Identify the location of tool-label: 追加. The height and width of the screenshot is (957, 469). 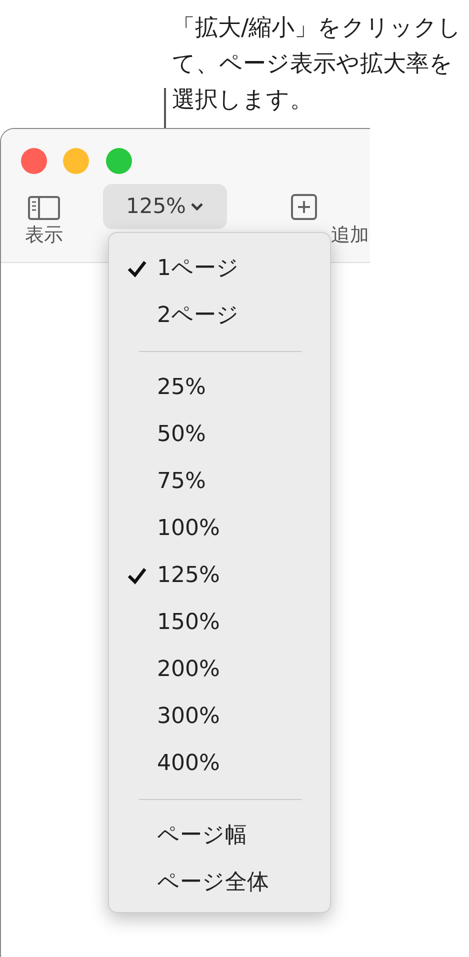
(350, 235).